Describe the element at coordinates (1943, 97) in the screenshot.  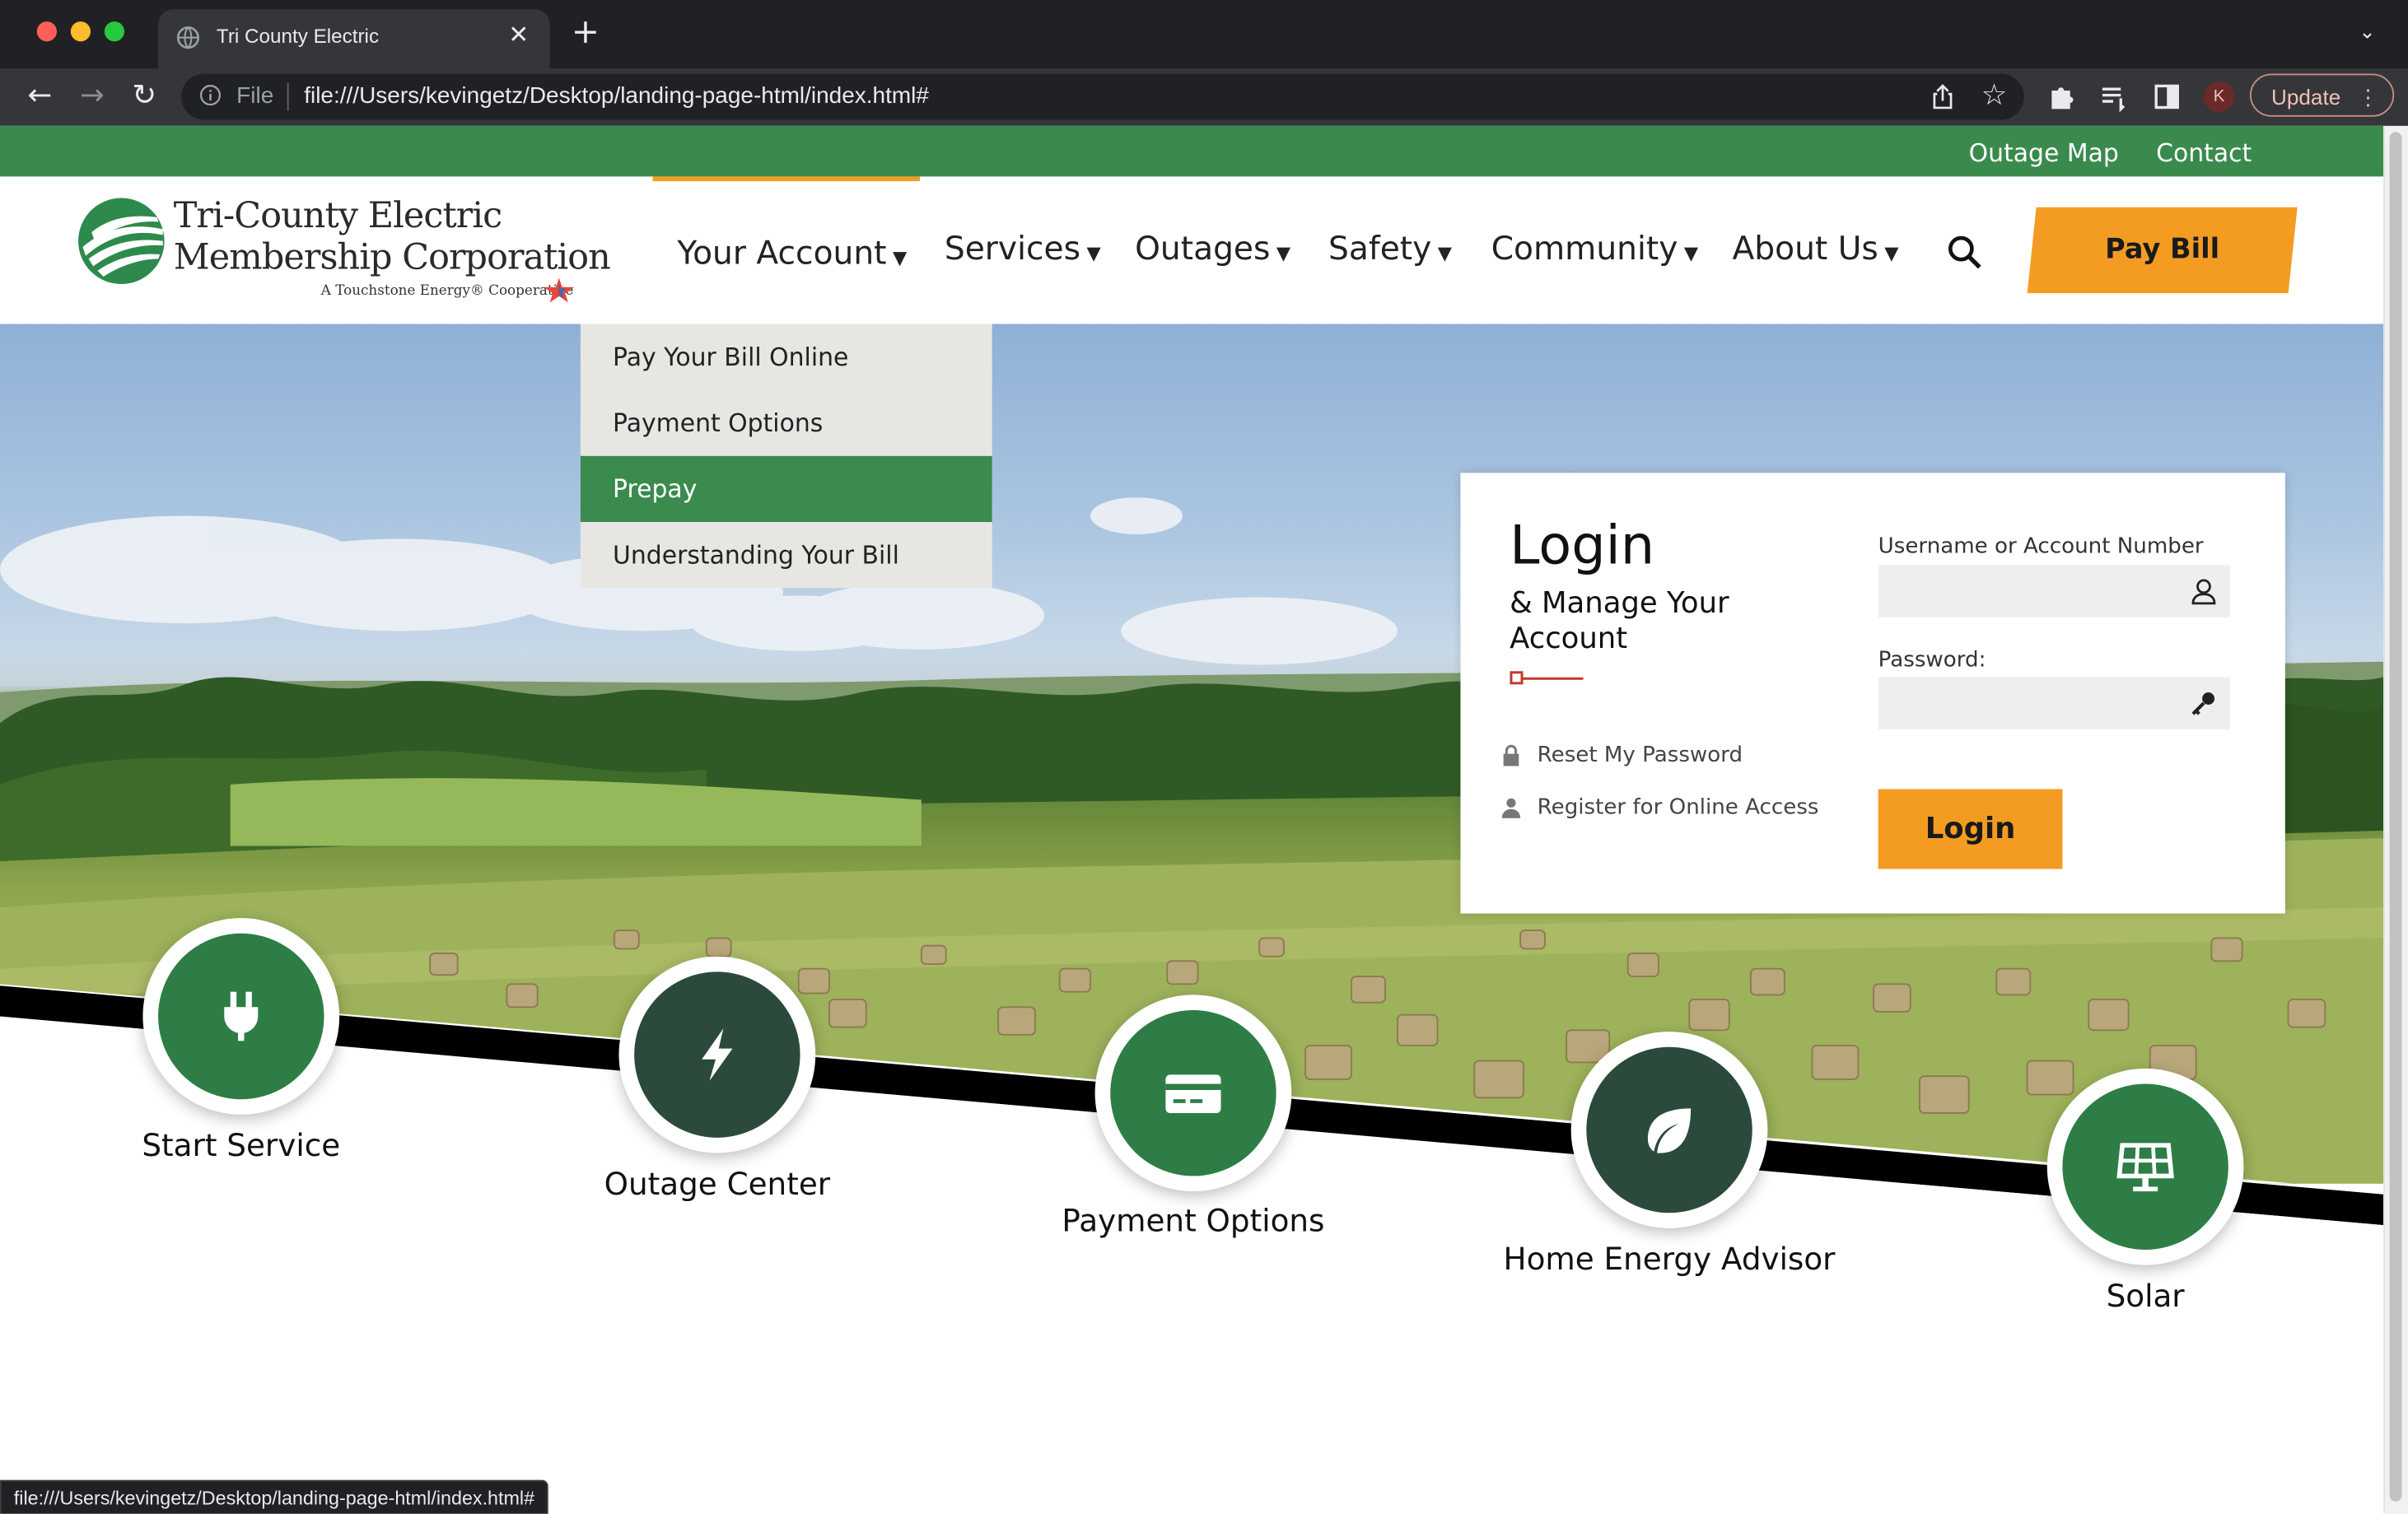
I see `share-icon` at that location.